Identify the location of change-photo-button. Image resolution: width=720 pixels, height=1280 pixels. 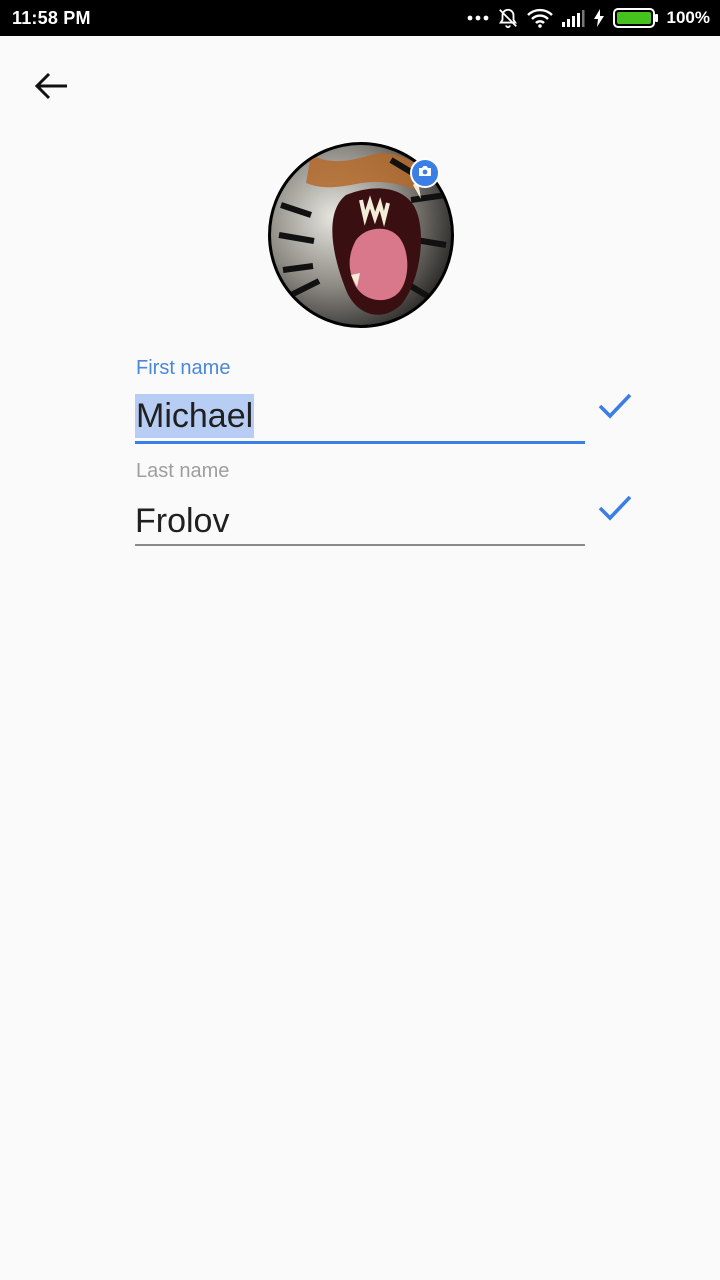
(425, 173).